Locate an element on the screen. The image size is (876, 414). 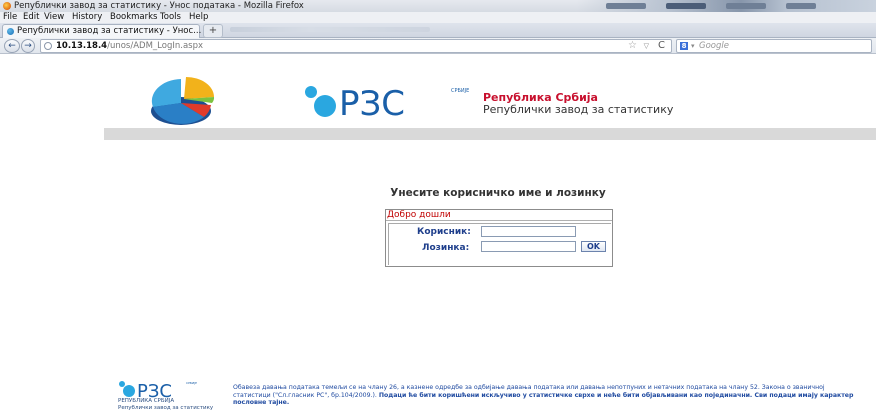
search-engine-dropdown-icon: ▾ is located at coordinates (693, 46).